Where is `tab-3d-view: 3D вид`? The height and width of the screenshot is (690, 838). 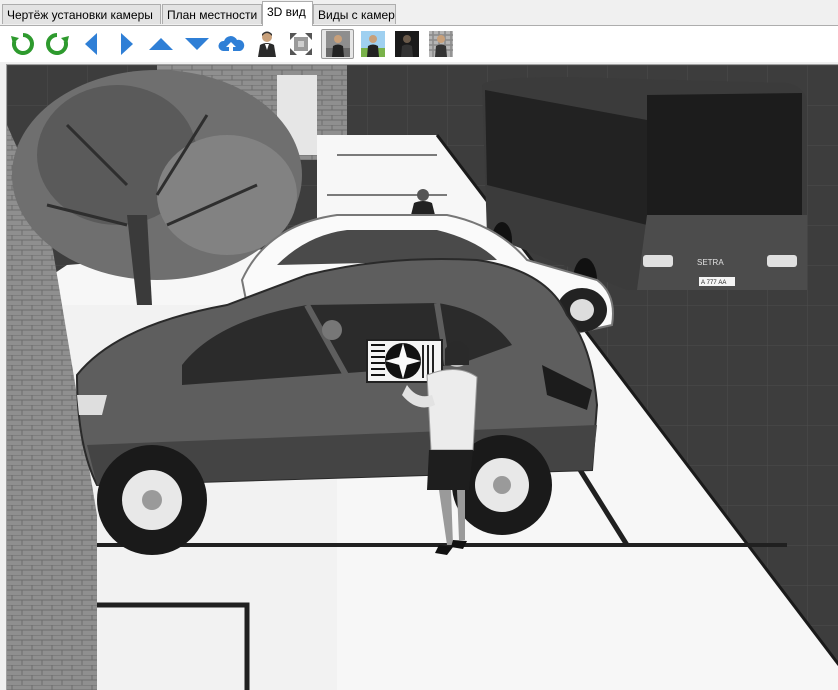
tab-3d-view: 3D вид is located at coordinates (287, 13).